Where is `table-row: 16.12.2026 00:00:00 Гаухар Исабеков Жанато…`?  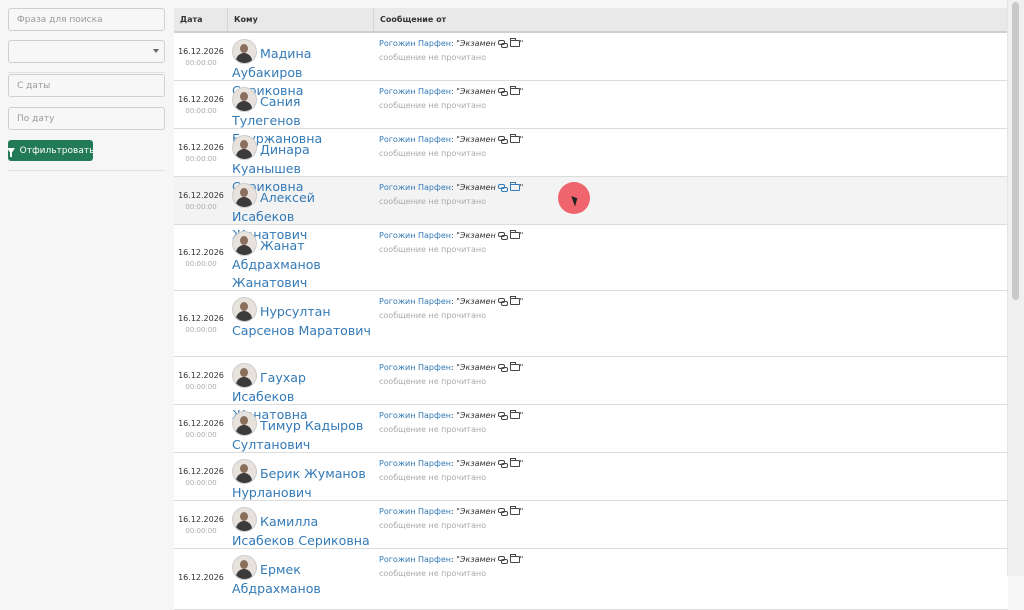 table-row: 16.12.2026 00:00:00 Гаухар Исабеков Жанато… is located at coordinates (591, 389).